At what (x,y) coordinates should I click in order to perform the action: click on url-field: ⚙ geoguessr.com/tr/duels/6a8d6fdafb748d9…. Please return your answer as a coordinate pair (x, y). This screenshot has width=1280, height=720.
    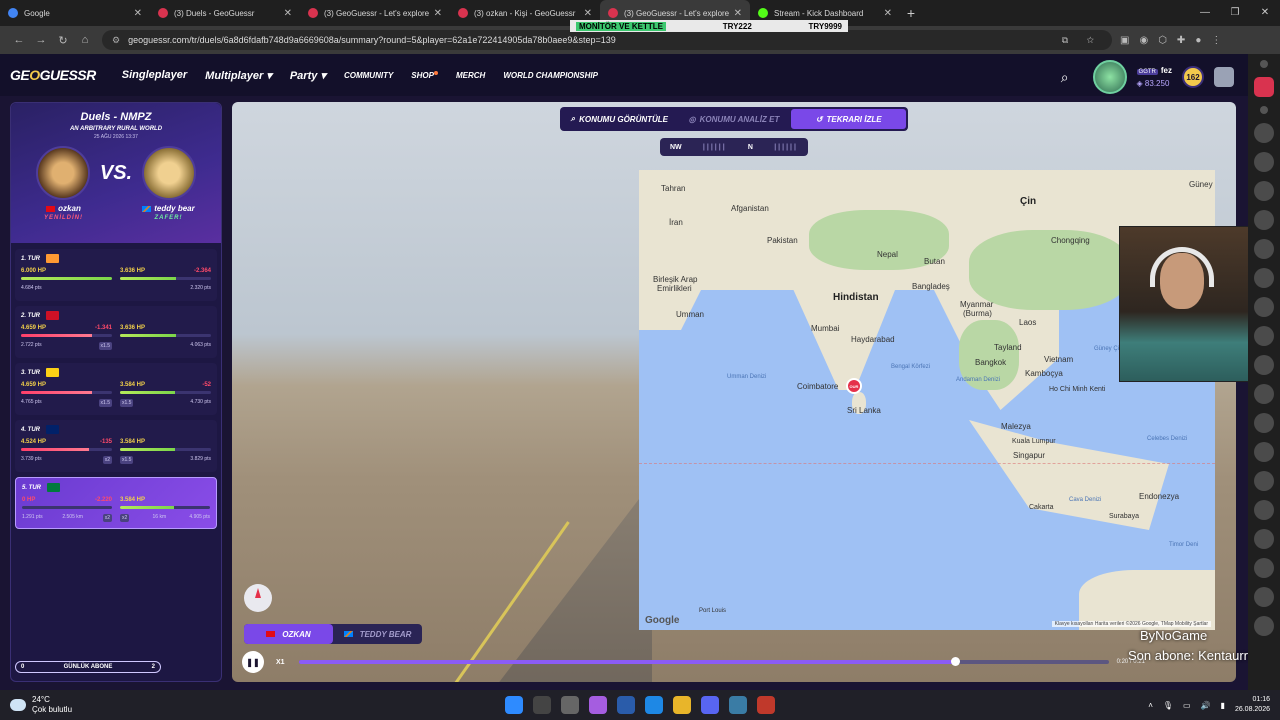
    Looking at the image, I should click on (607, 40).